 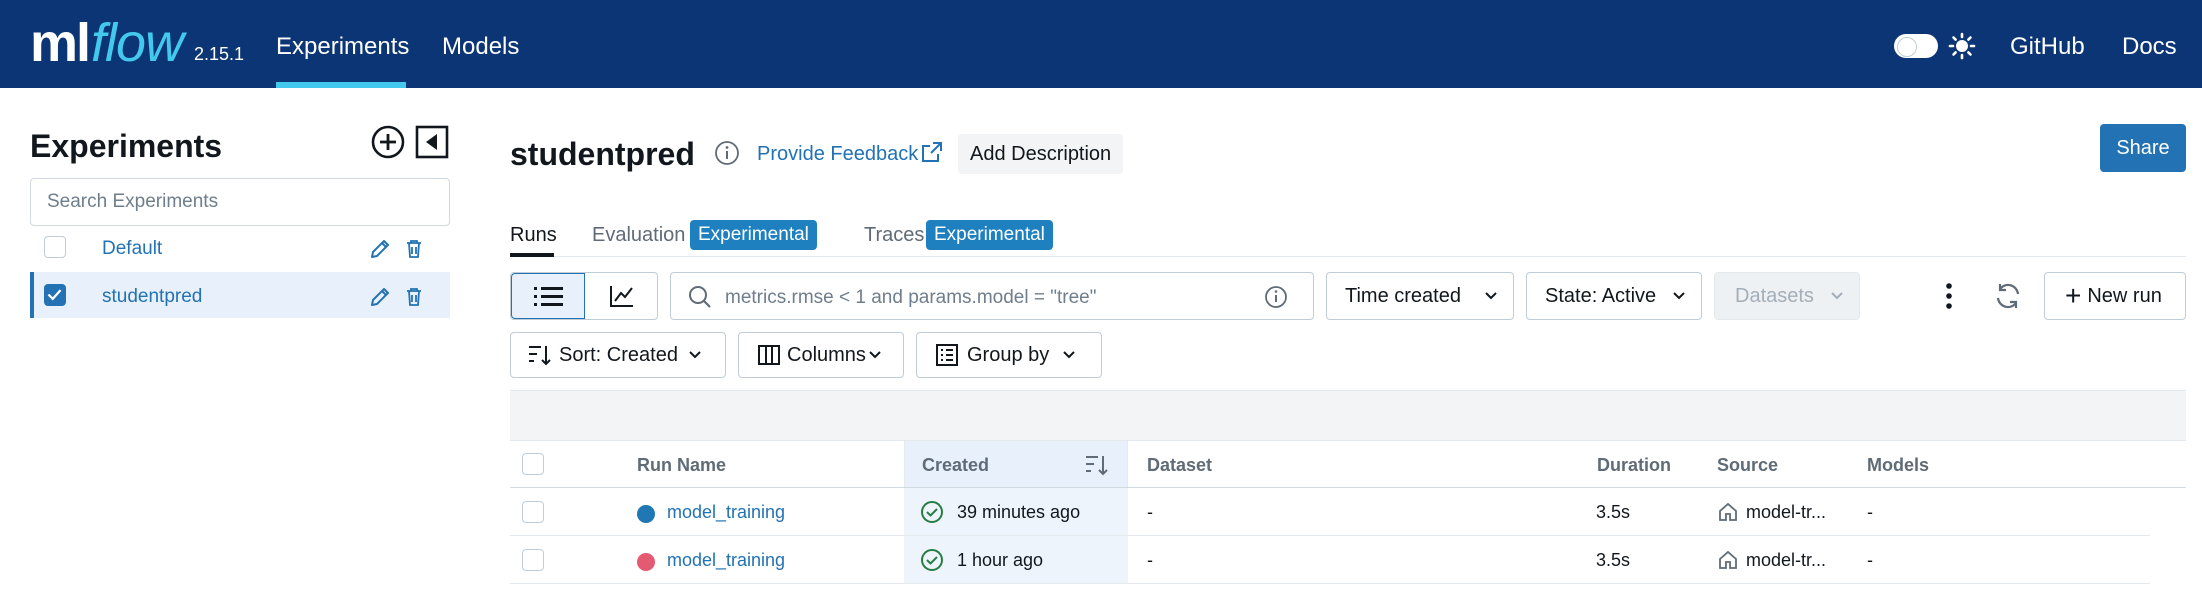 I want to click on state-label: State: Active, so click(x=1601, y=296).